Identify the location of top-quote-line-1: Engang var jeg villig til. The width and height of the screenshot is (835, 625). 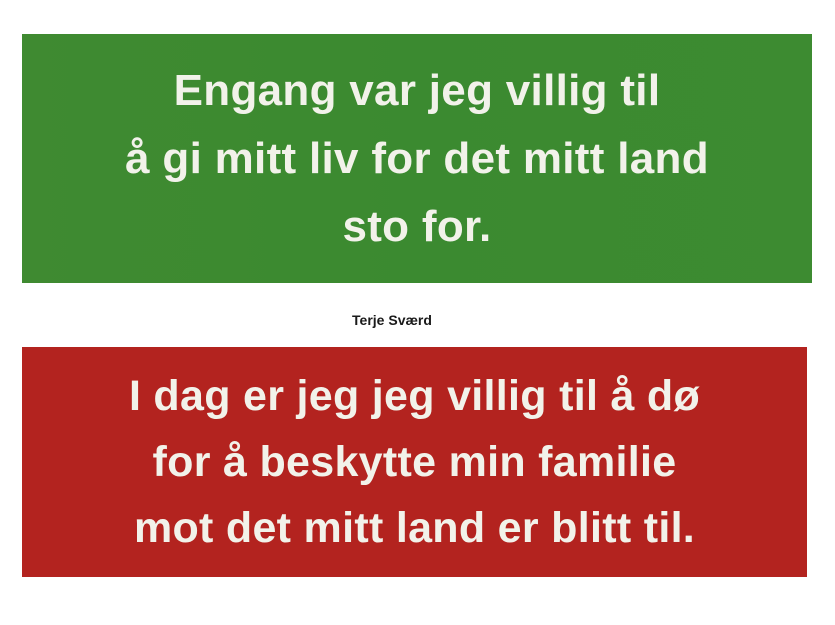
(417, 90).